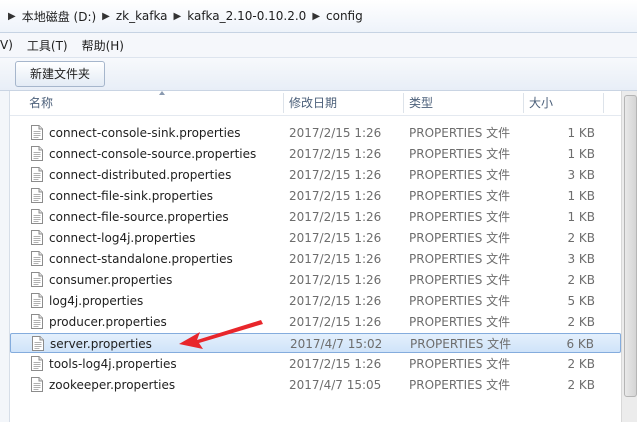 The image size is (637, 422). I want to click on file-name: connect-console-sink.properties, so click(145, 133).